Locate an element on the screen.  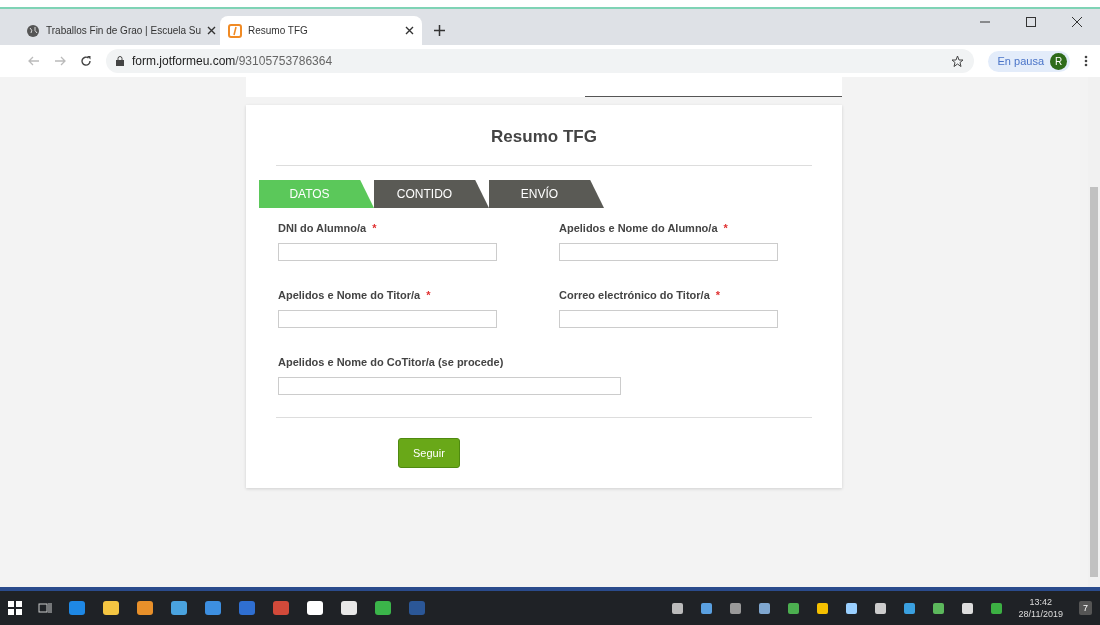
browser-tab: Resumo TFG is located at coordinates (321, 30).